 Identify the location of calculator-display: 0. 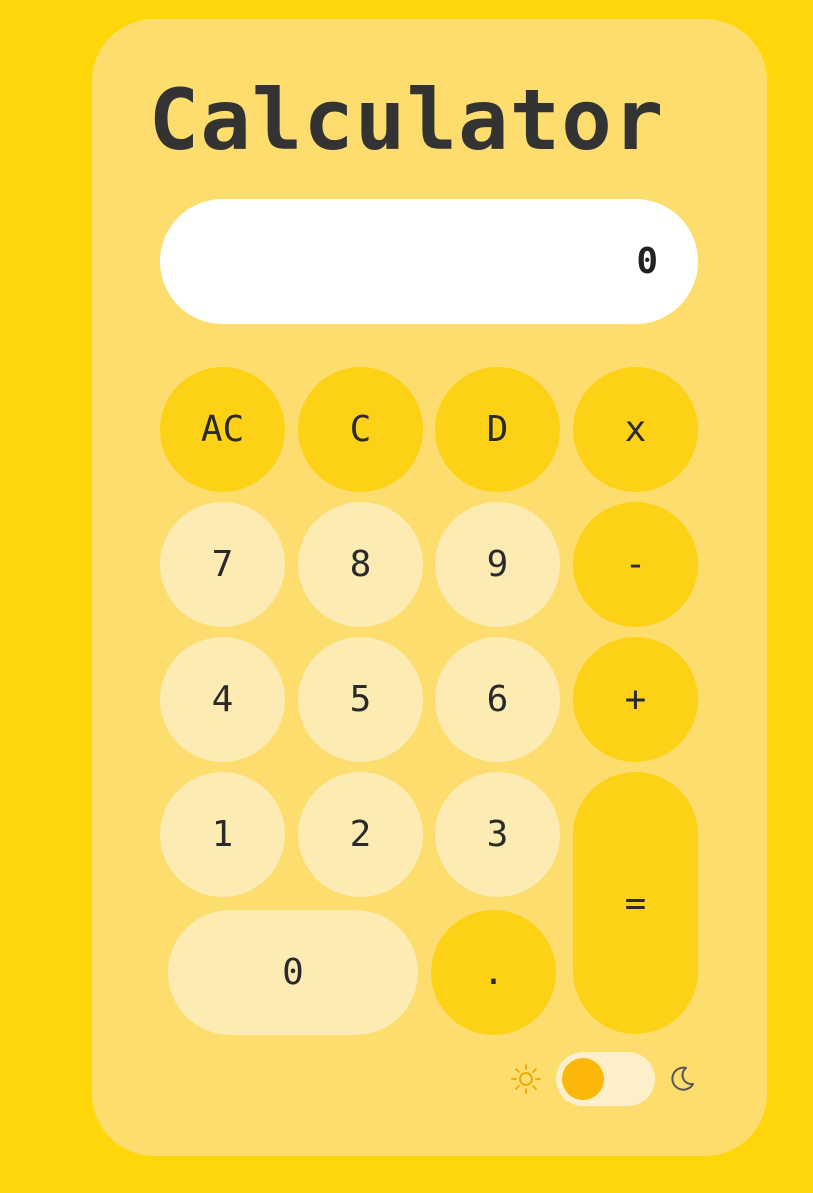
(429, 261).